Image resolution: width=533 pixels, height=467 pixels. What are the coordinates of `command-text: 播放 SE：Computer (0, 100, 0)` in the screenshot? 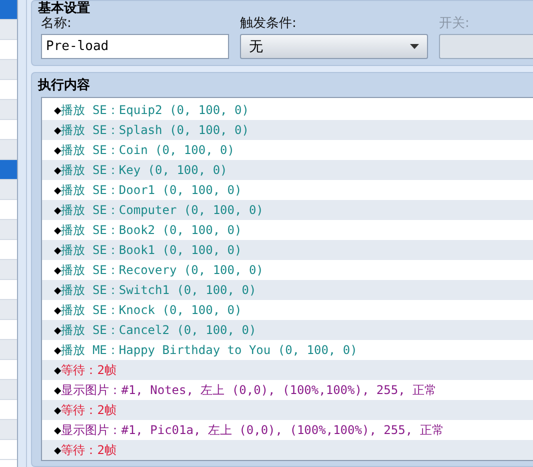 It's located at (162, 210).